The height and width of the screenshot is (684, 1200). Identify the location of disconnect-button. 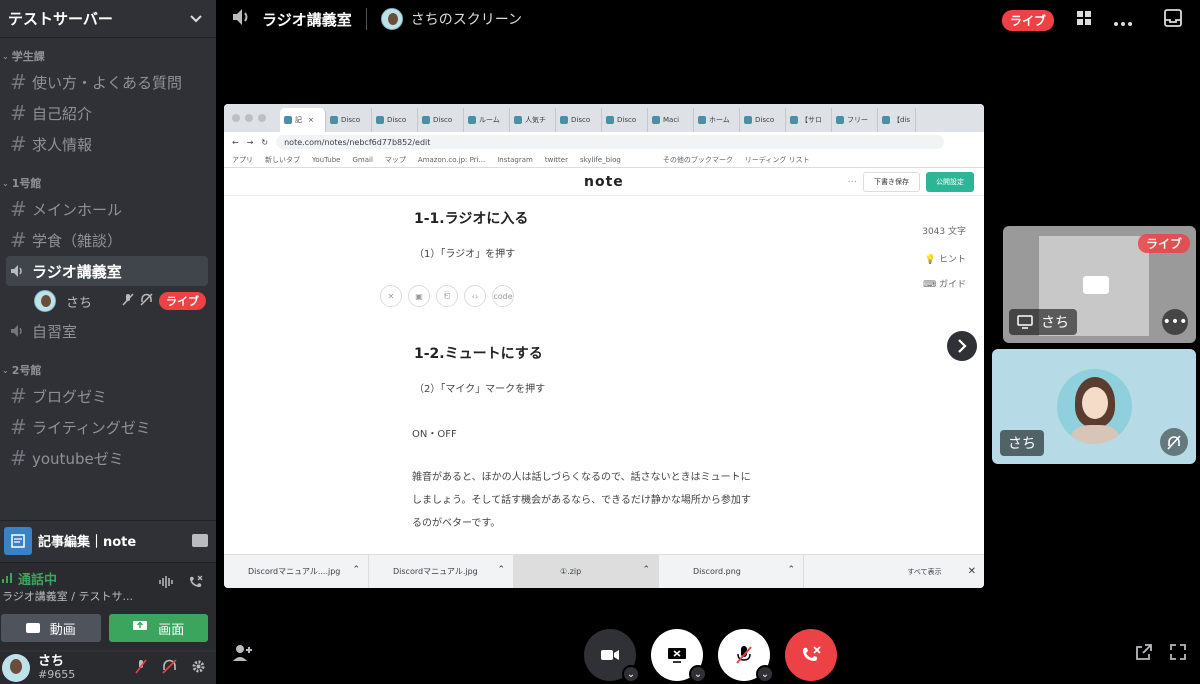
(811, 655).